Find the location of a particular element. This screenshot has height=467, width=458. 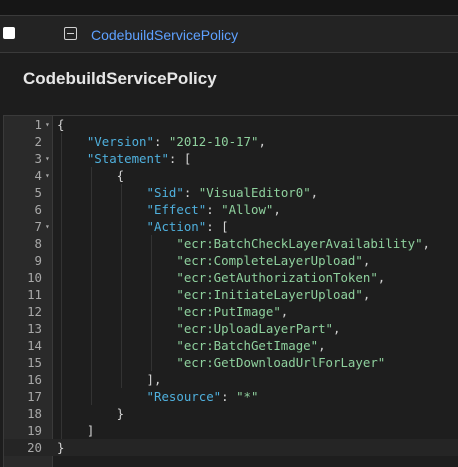

code-text: ], is located at coordinates (109, 379).